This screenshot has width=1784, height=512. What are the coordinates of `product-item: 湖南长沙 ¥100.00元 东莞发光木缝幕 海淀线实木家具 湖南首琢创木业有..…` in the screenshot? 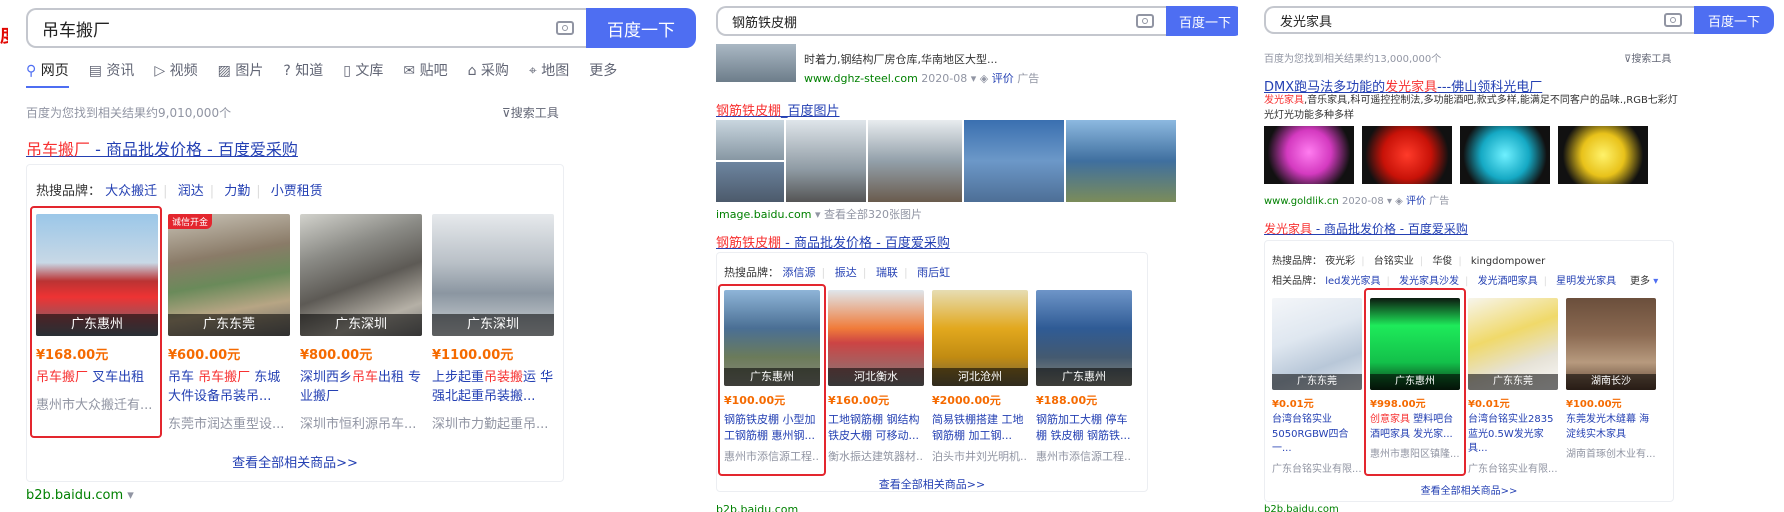 It's located at (1611, 379).